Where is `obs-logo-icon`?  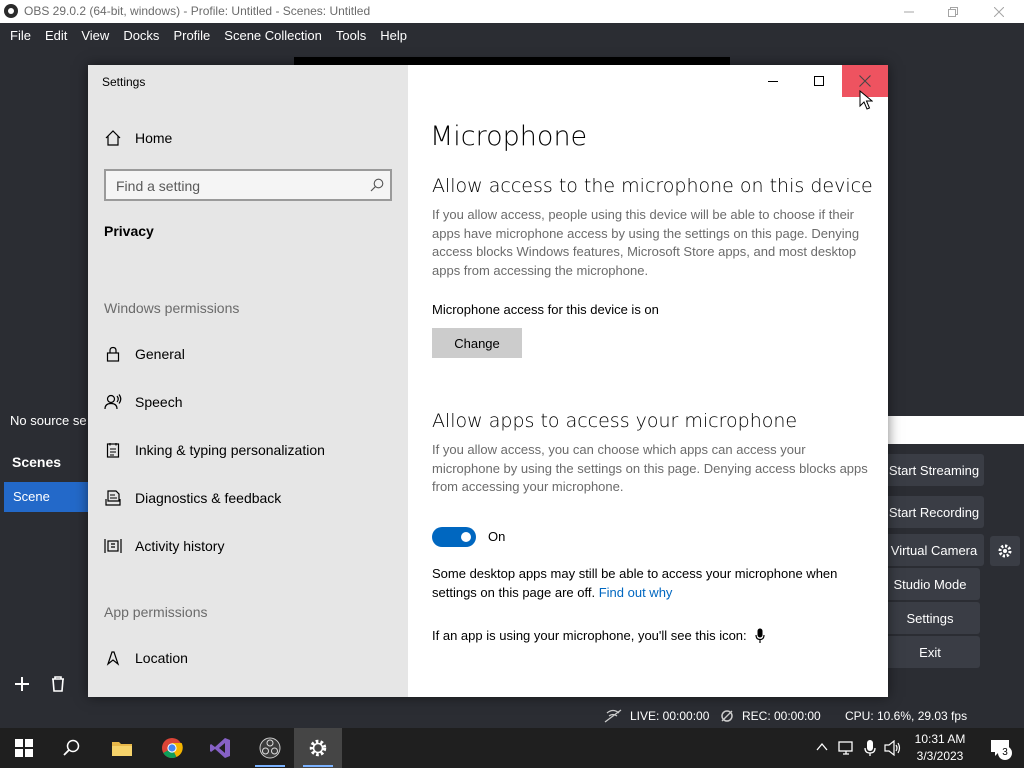
obs-logo-icon is located at coordinates (11, 11).